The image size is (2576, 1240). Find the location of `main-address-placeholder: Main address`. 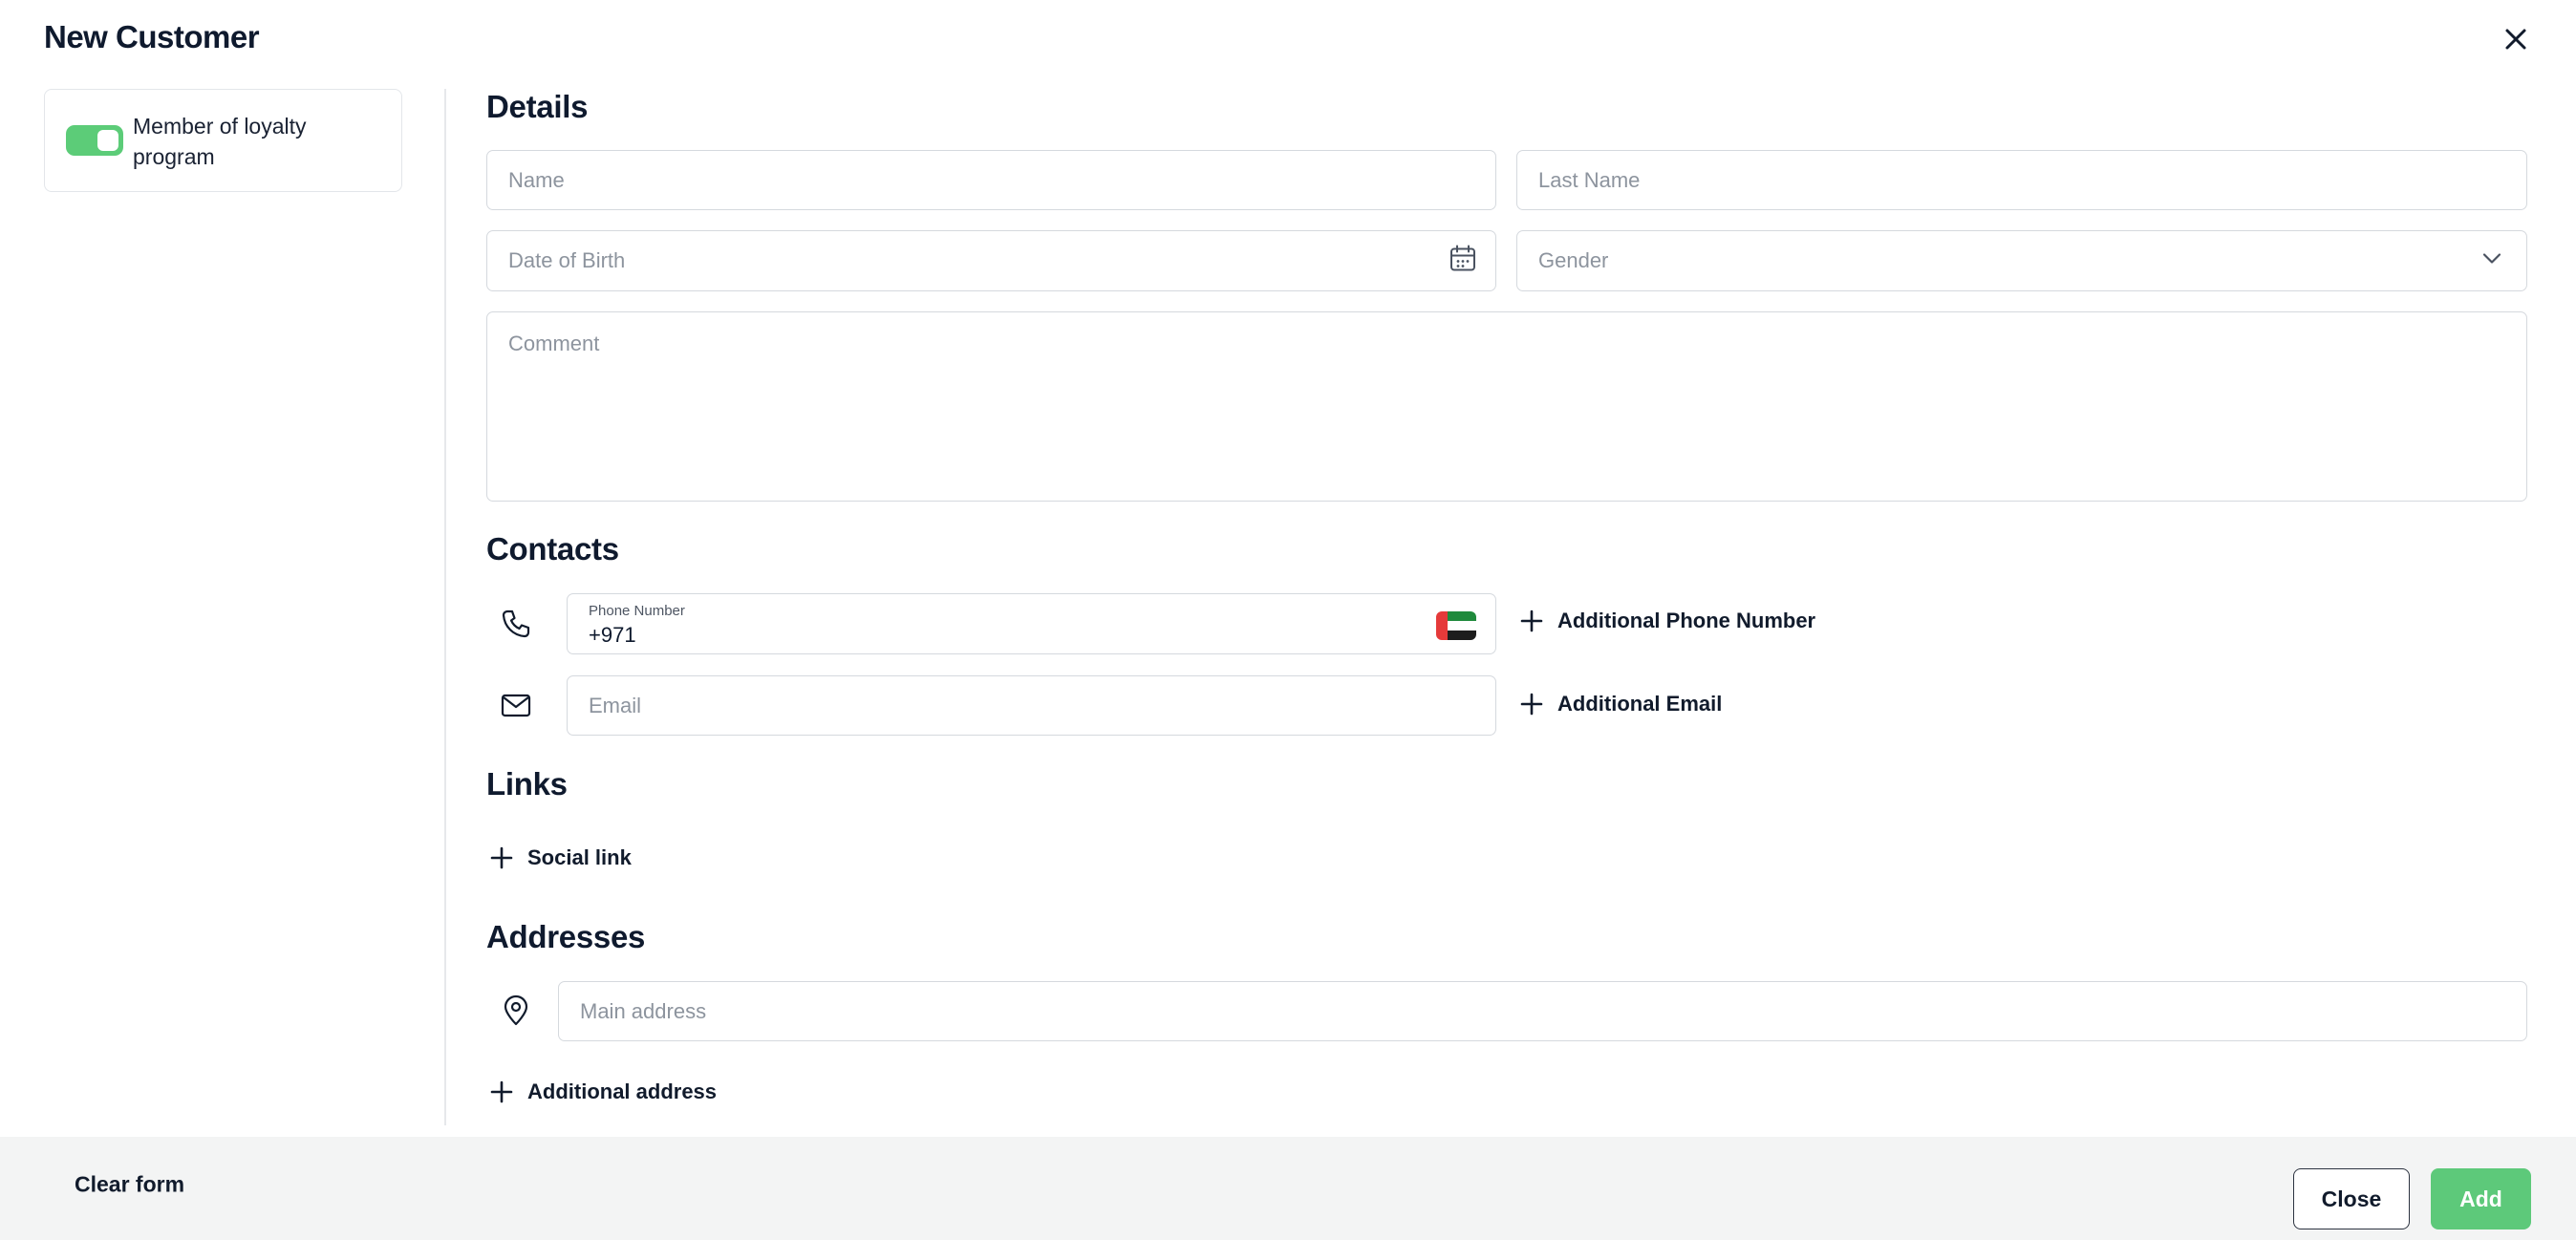

main-address-placeholder: Main address is located at coordinates (643, 1010).